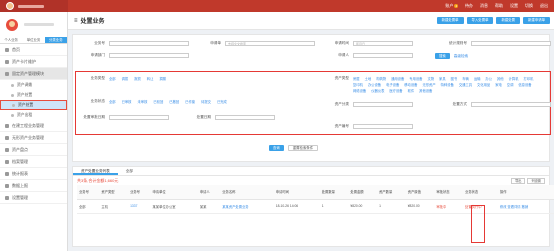 The width and height of the screenshot is (554, 251). What do you see at coordinates (33, 74) in the screenshot?
I see `sidebar-item-fixed-assets: 固定资产管理模块` at bounding box center [33, 74].